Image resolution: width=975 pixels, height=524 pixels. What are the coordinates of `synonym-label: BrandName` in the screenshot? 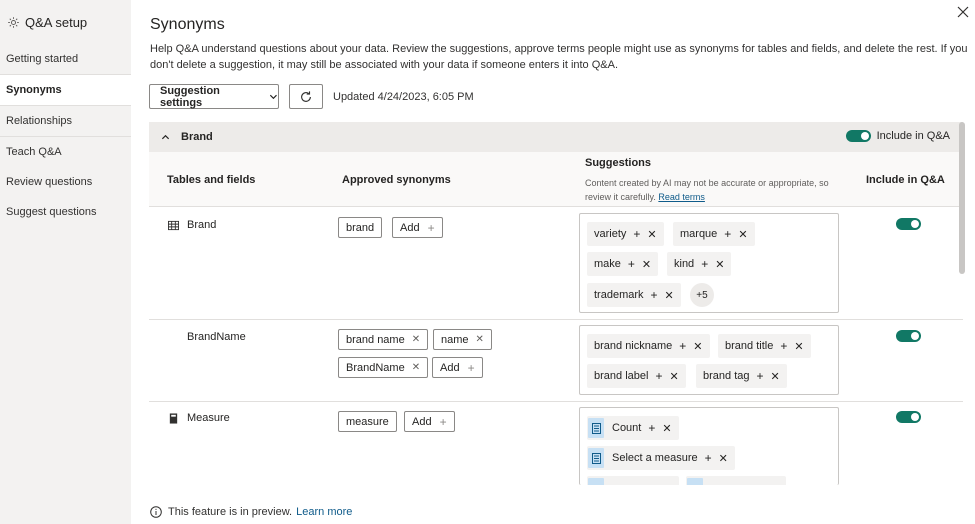 It's located at (375, 367).